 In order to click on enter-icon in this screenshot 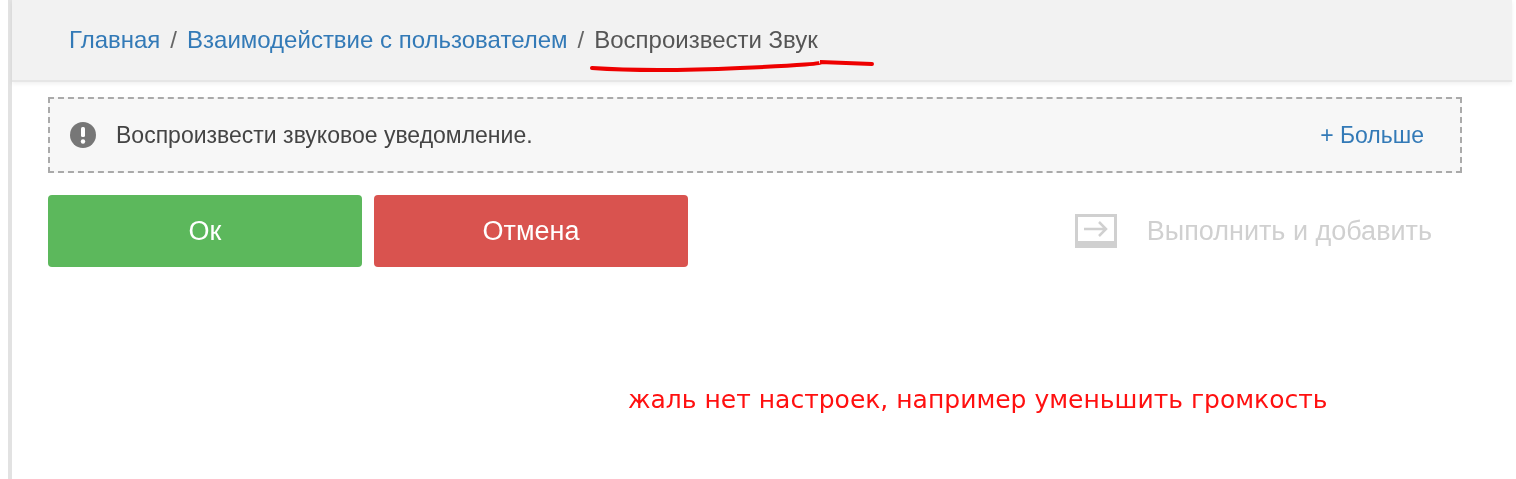, I will do `click(1095, 231)`.